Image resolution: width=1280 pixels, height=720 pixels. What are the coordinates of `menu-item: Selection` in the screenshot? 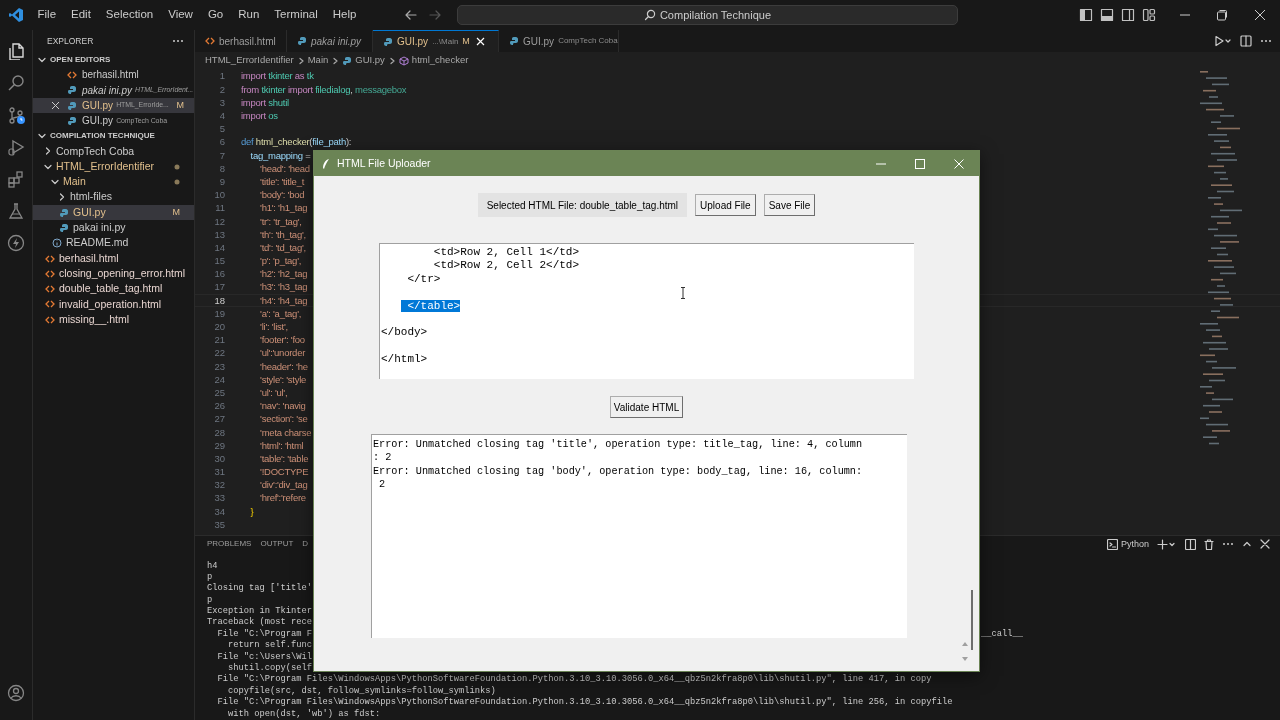 It's located at (129, 15).